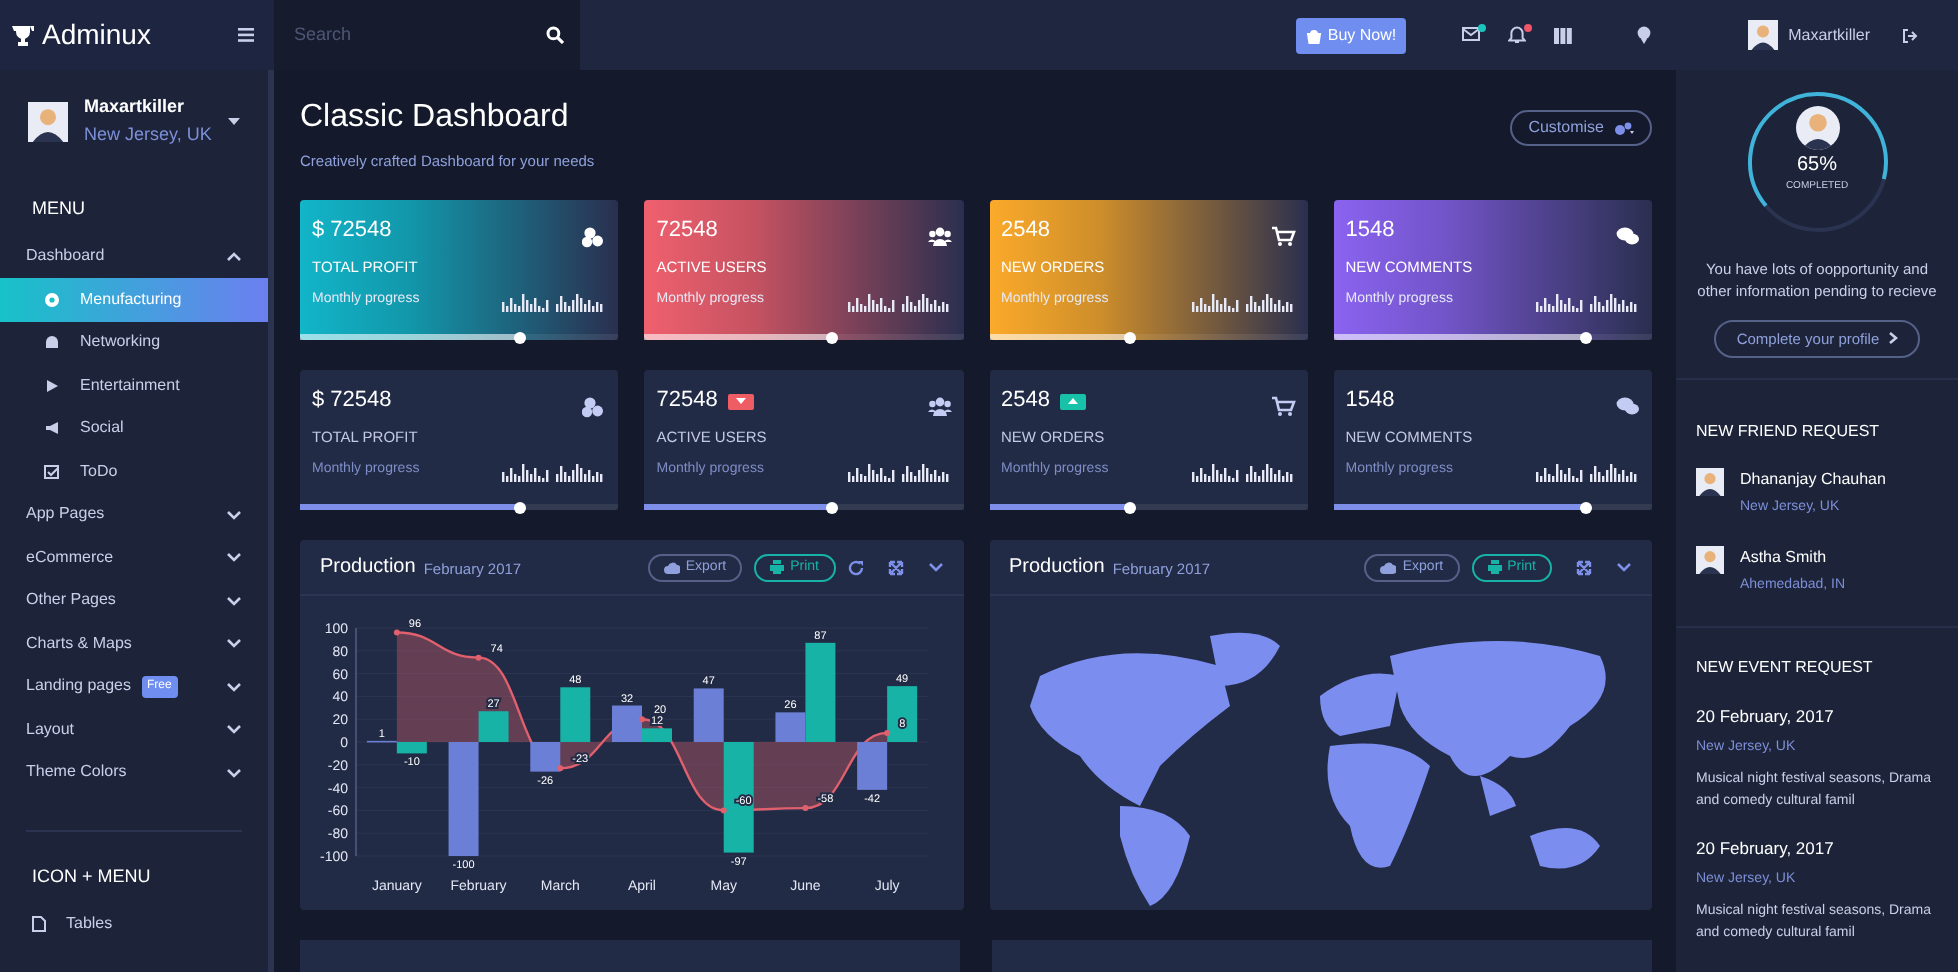 This screenshot has height=972, width=1958. What do you see at coordinates (1644, 35) in the screenshot?
I see `location-pin-icon` at bounding box center [1644, 35].